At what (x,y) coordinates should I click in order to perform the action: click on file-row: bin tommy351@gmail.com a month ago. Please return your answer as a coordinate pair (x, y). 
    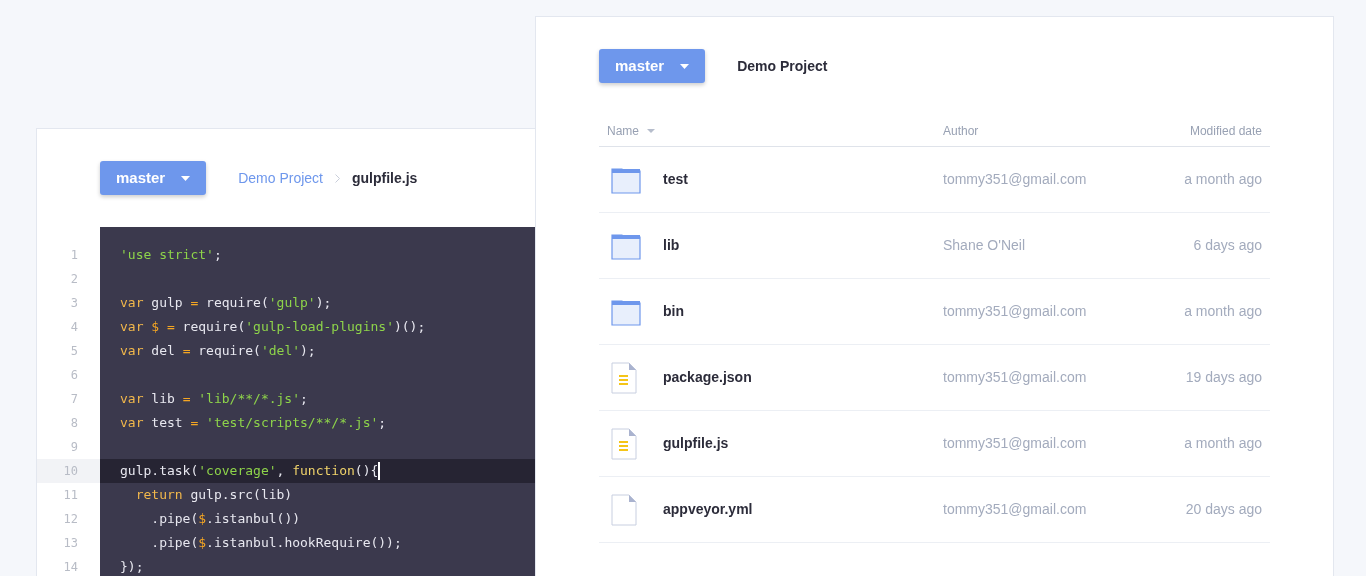
    Looking at the image, I should click on (934, 312).